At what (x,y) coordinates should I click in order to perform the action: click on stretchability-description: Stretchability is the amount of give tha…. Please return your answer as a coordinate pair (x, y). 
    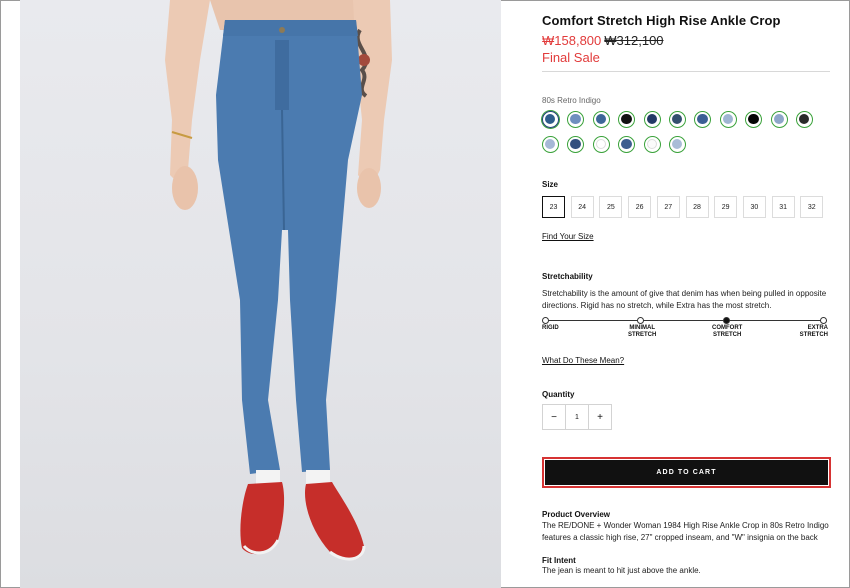
    Looking at the image, I should click on (684, 299).